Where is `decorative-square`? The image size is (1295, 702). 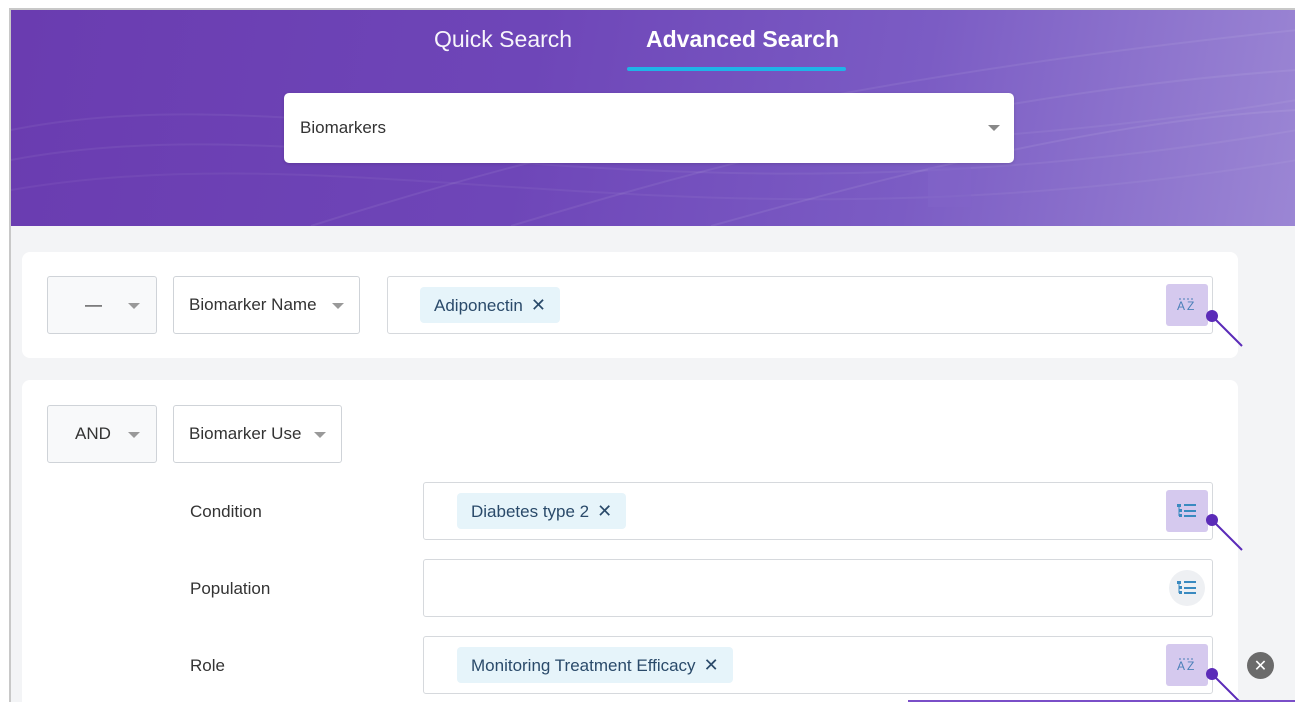
decorative-square is located at coordinates (949, 187).